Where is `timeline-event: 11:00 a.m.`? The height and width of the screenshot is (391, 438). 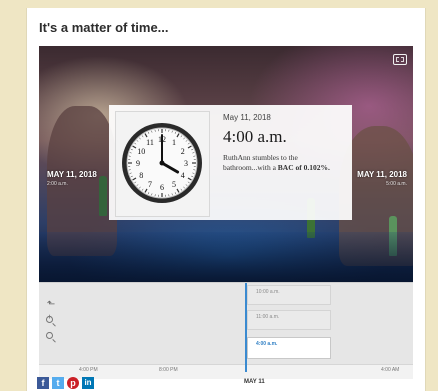 timeline-event: 11:00 a.m. is located at coordinates (289, 320).